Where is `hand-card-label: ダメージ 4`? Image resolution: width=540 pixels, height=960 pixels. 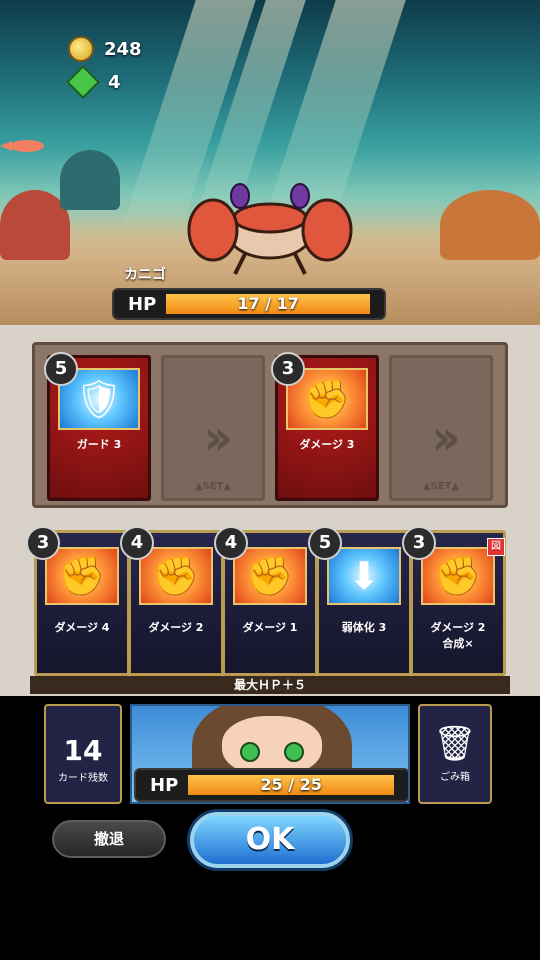 hand-card-label: ダメージ 4 is located at coordinates (82, 627).